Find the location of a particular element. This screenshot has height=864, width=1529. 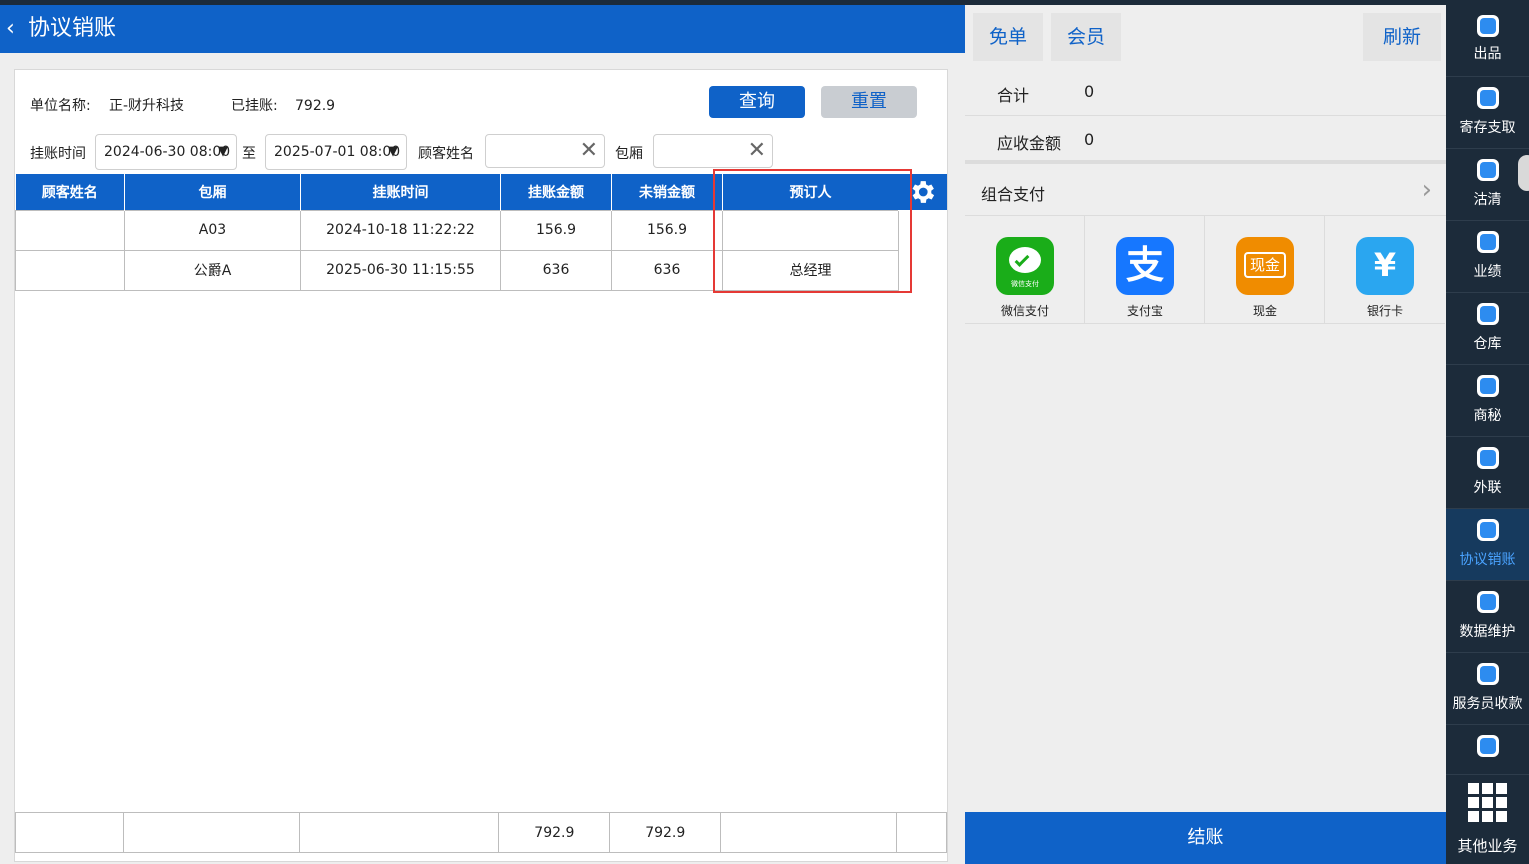

grid-icon is located at coordinates (1488, 314).